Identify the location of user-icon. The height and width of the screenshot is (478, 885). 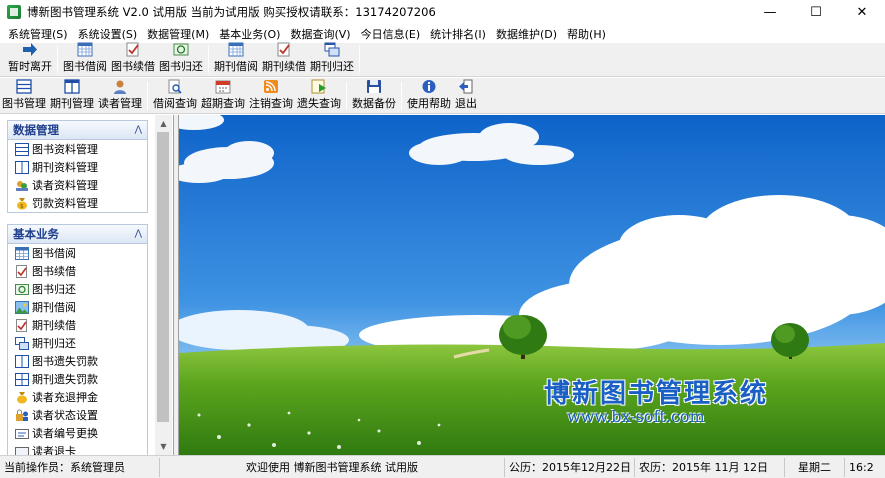
(120, 87).